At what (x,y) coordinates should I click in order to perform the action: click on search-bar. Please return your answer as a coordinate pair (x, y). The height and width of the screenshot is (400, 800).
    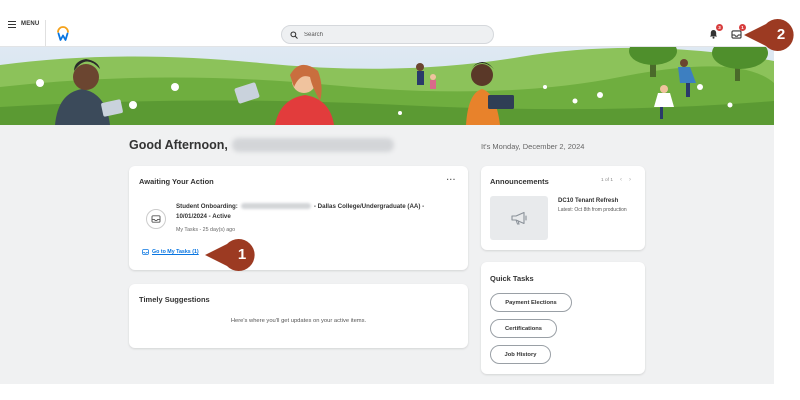
    Looking at the image, I should click on (387, 34).